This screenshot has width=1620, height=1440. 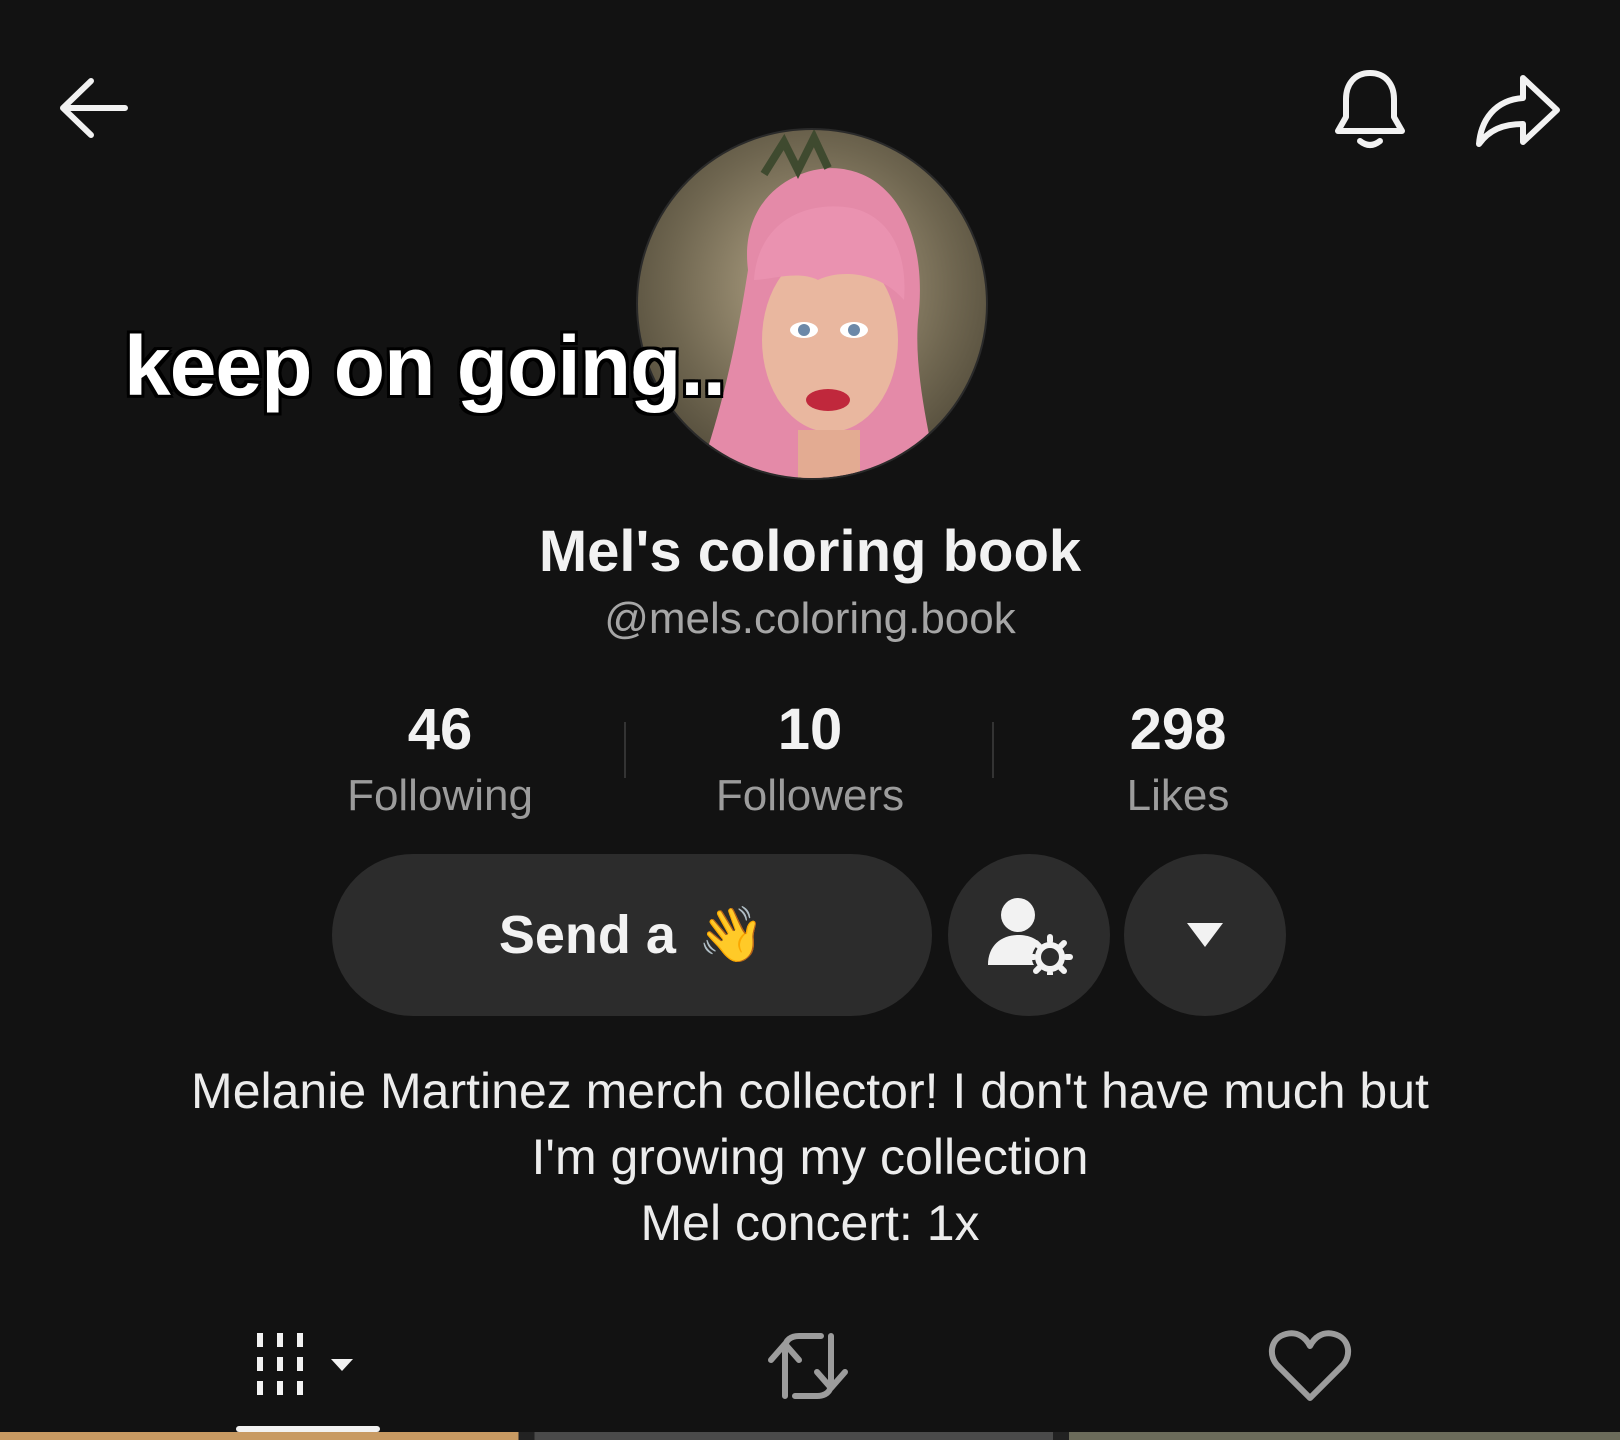 I want to click on avatar, so click(x=812, y=304).